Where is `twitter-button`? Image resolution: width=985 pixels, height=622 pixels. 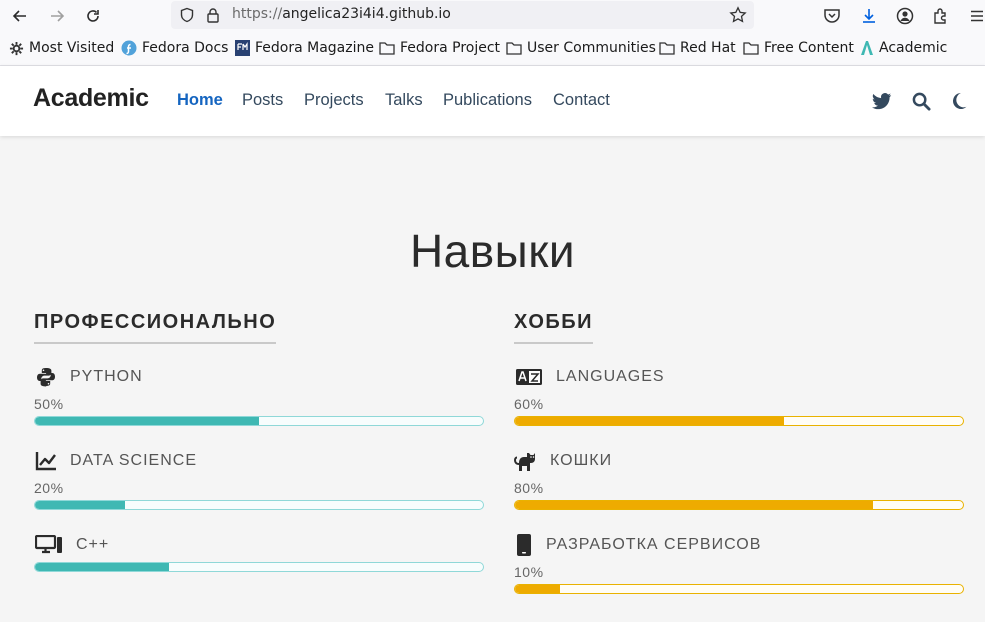
twitter-button is located at coordinates (882, 101).